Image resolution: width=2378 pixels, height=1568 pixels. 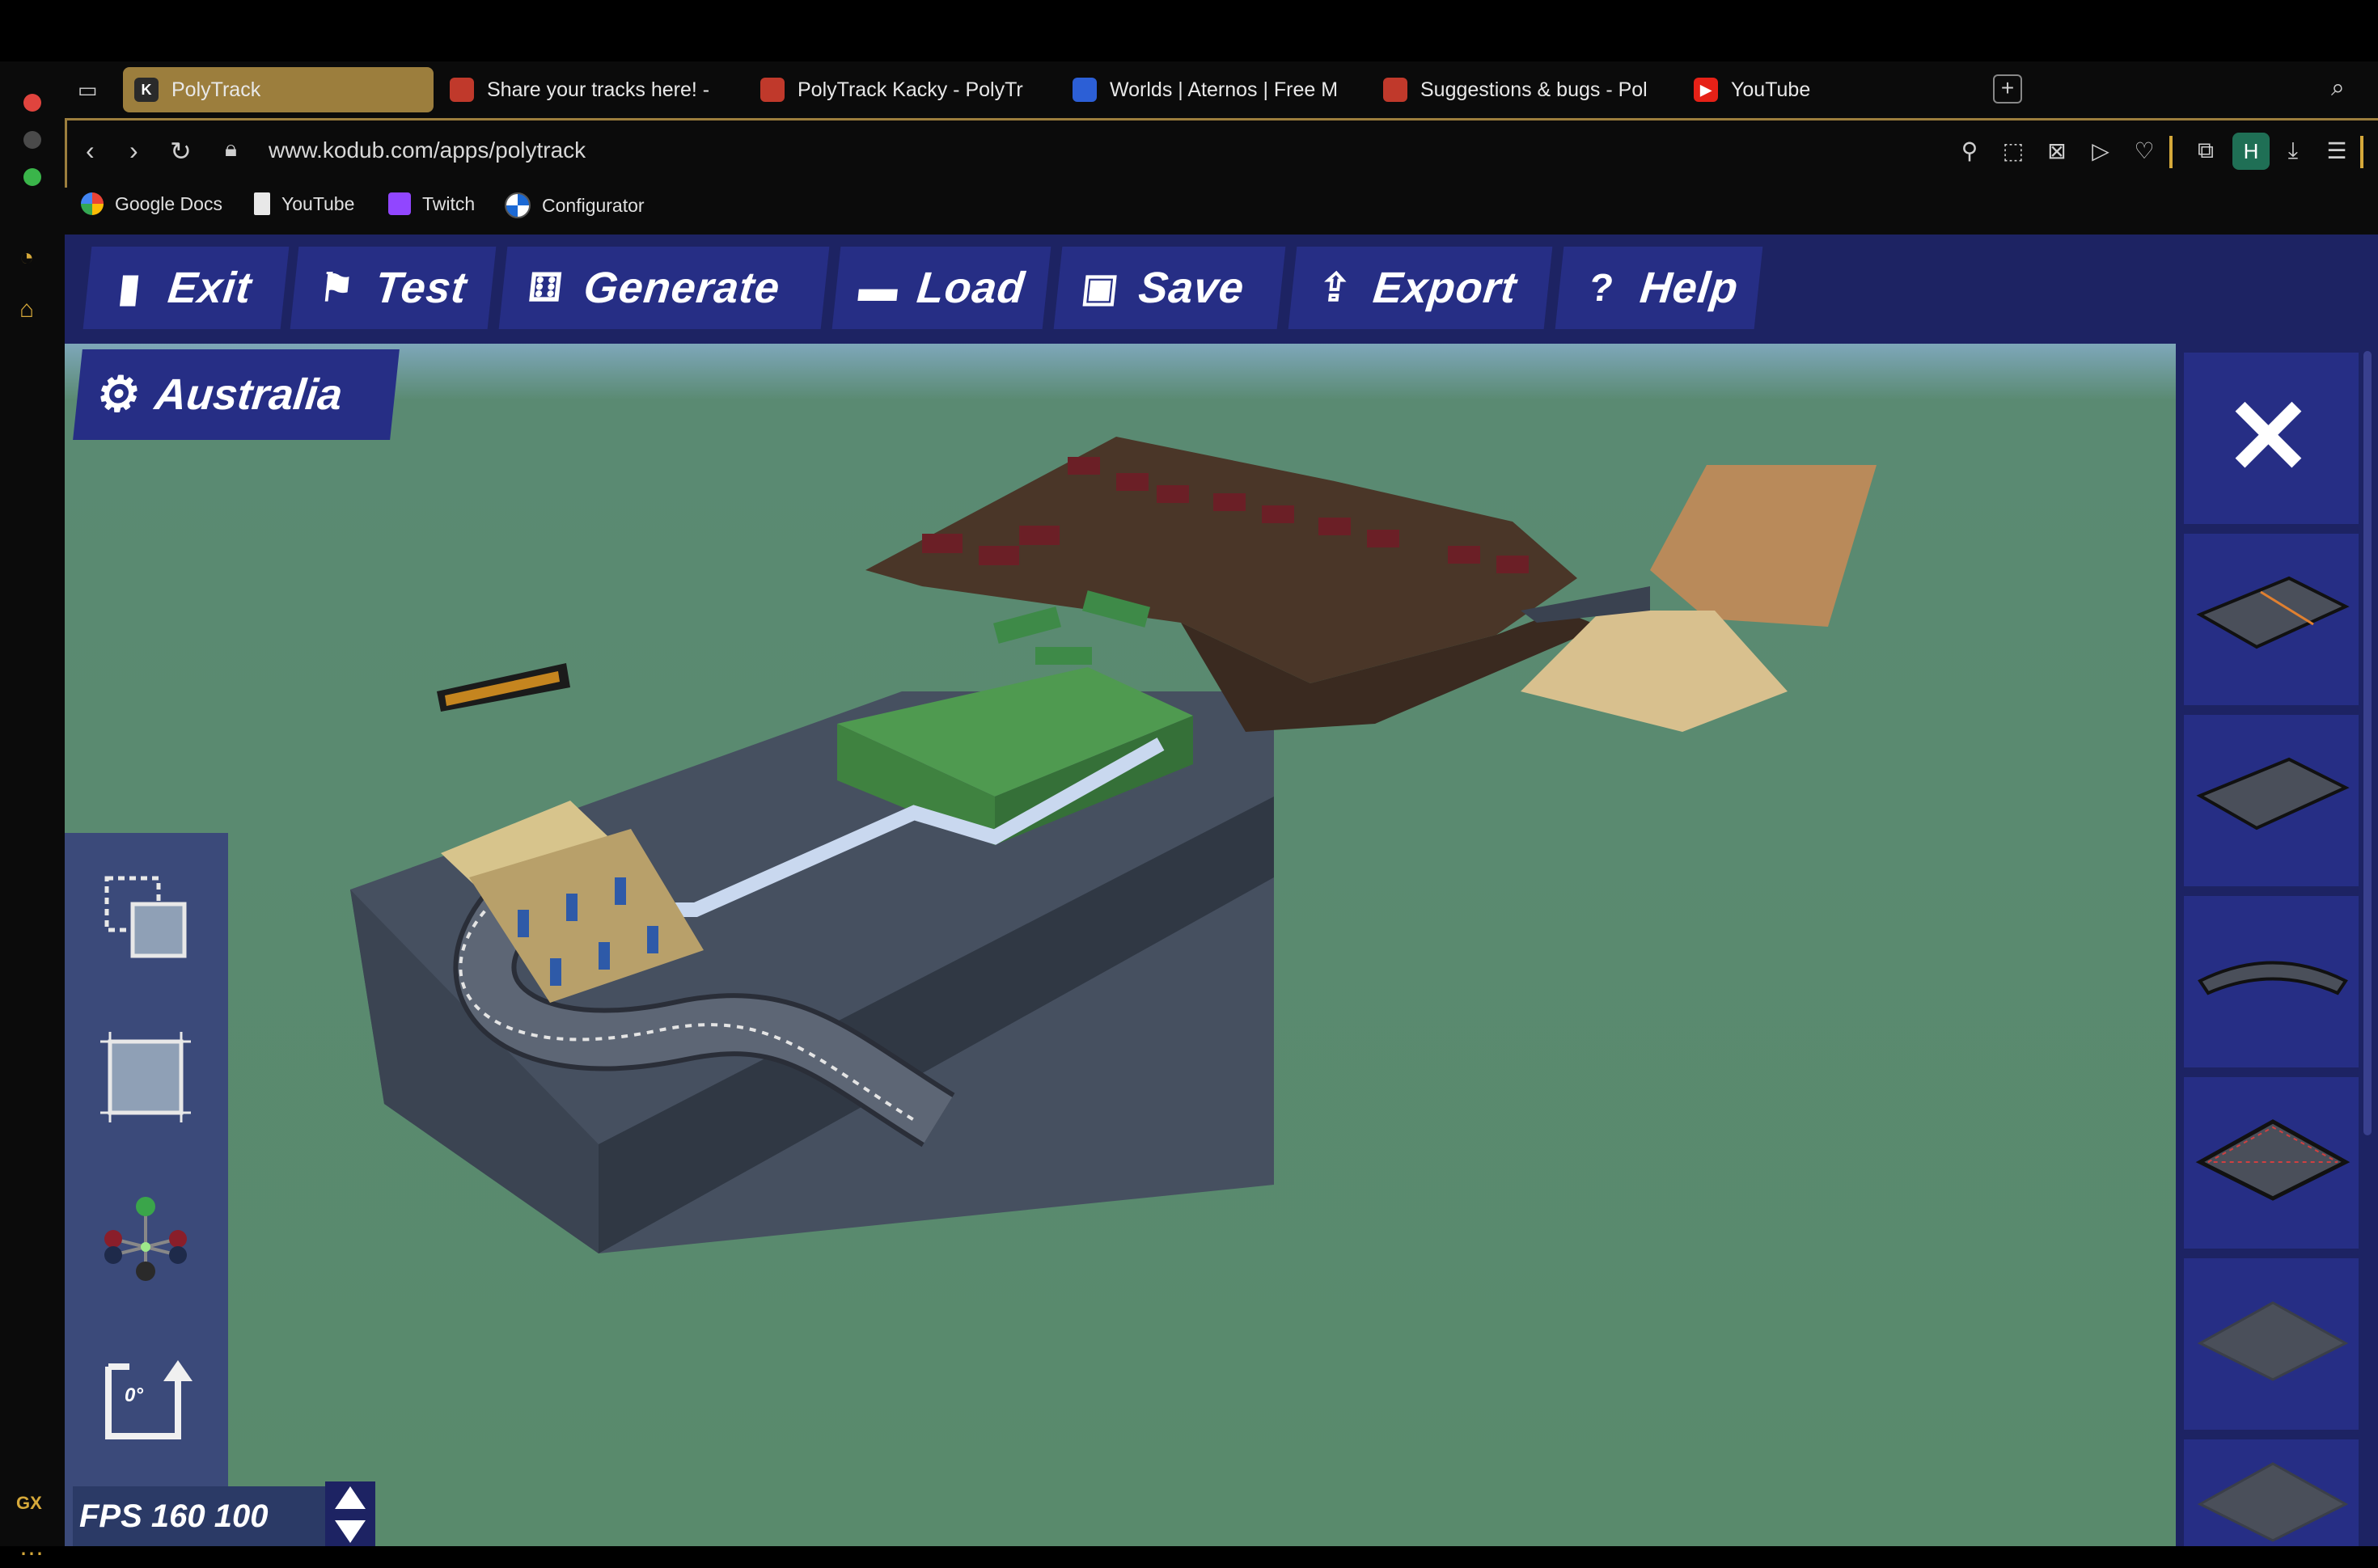 I want to click on close-icon: ✕, so click(x=2268, y=437).